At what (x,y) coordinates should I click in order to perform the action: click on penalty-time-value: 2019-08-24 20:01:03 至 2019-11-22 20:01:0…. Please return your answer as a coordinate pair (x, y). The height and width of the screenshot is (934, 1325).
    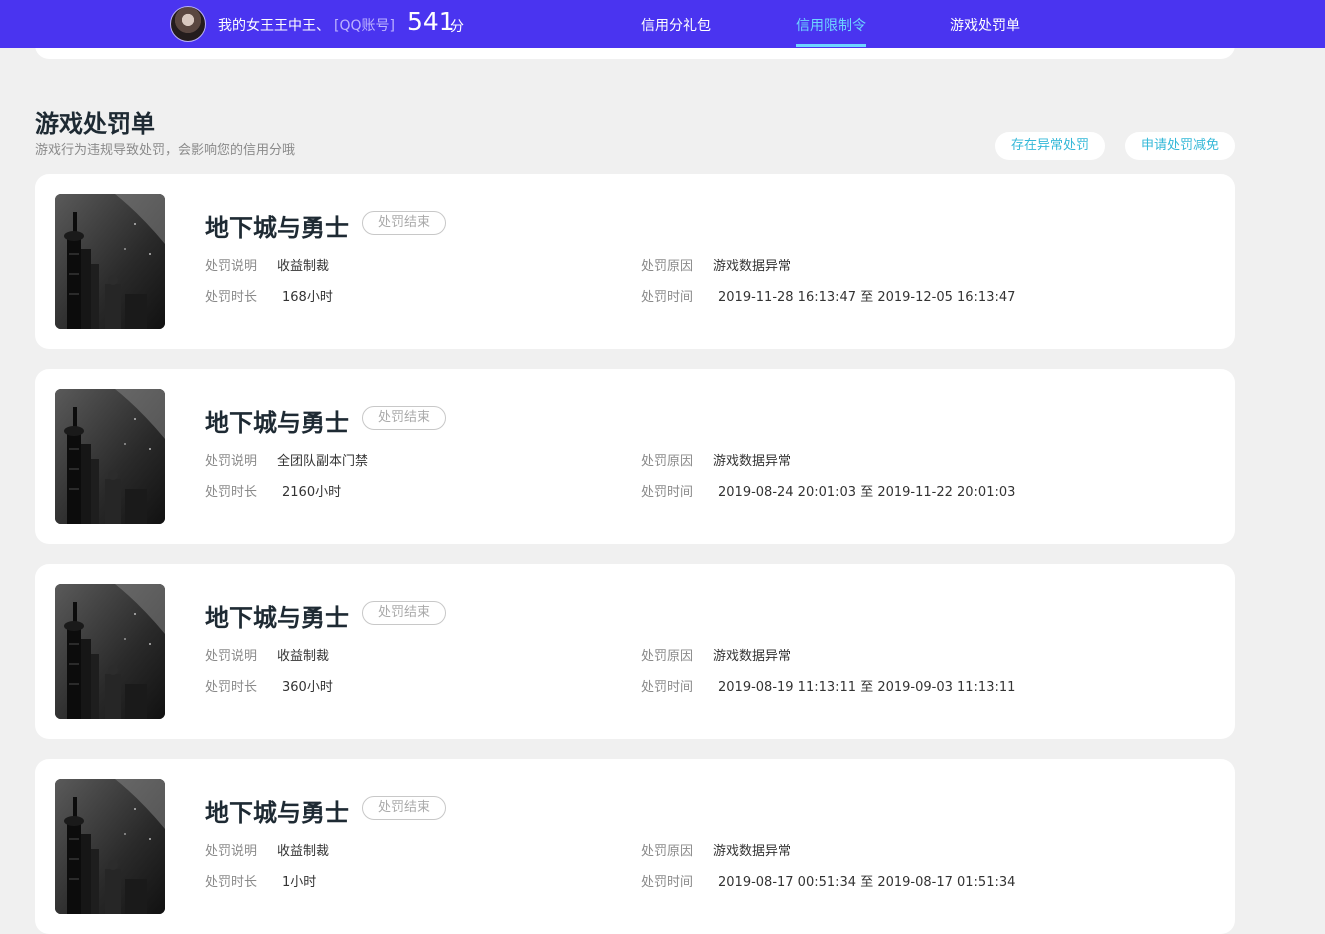
    Looking at the image, I should click on (867, 492).